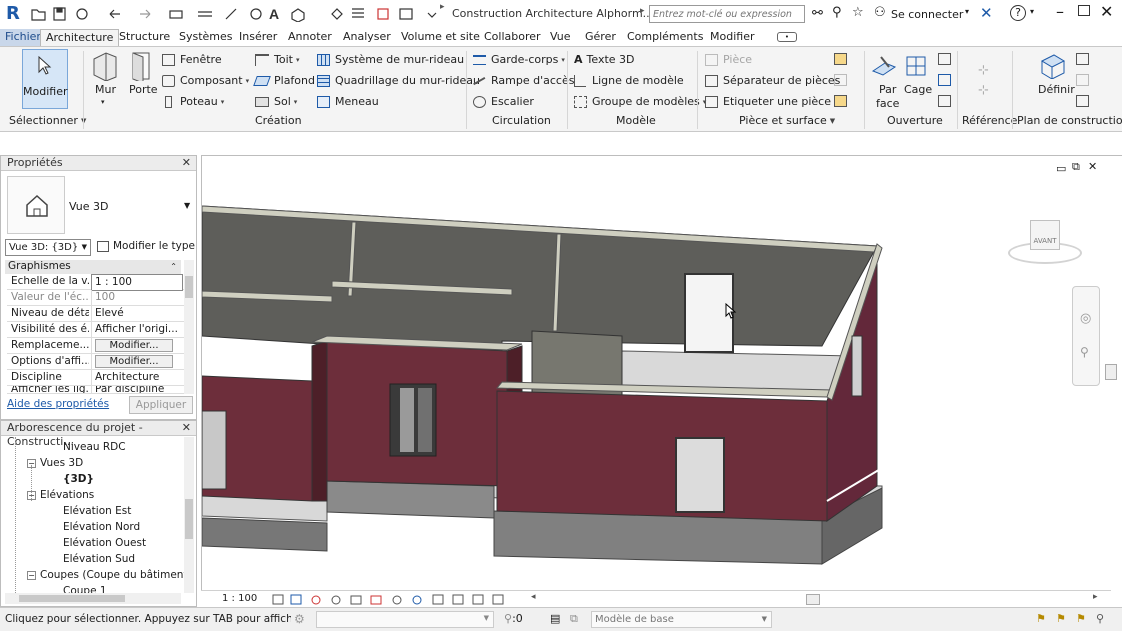 The height and width of the screenshot is (631, 1122). What do you see at coordinates (299, 619) in the screenshot?
I see `worksharing-icon: ⚙` at bounding box center [299, 619].